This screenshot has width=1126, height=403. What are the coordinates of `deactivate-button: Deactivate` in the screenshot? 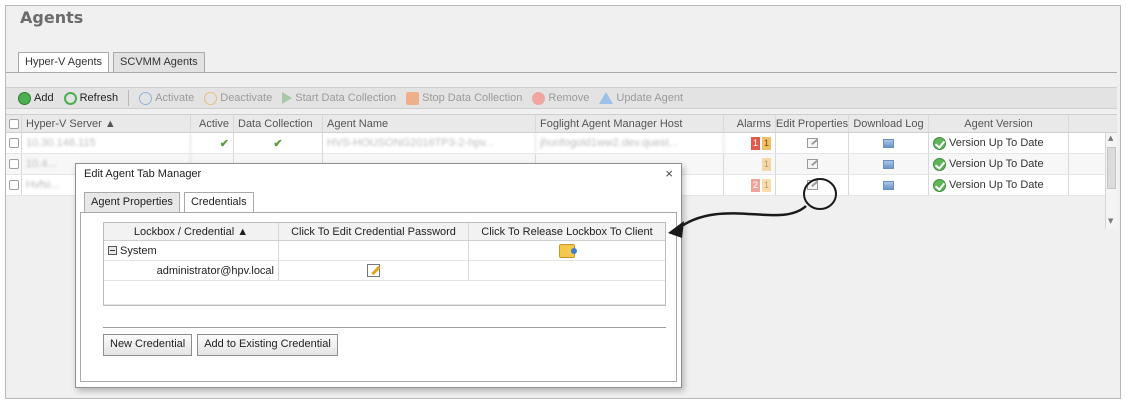 It's located at (238, 98).